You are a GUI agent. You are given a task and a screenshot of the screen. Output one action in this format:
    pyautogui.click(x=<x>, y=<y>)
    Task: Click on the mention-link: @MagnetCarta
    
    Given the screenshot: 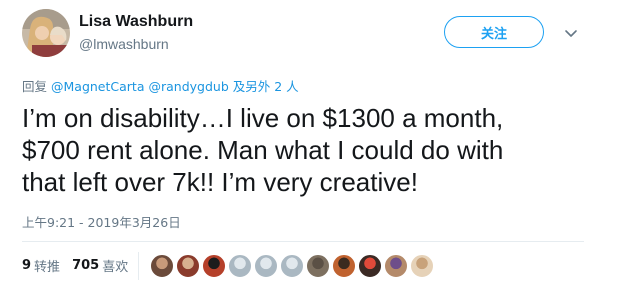 What is the action you would take?
    pyautogui.click(x=97, y=86)
    